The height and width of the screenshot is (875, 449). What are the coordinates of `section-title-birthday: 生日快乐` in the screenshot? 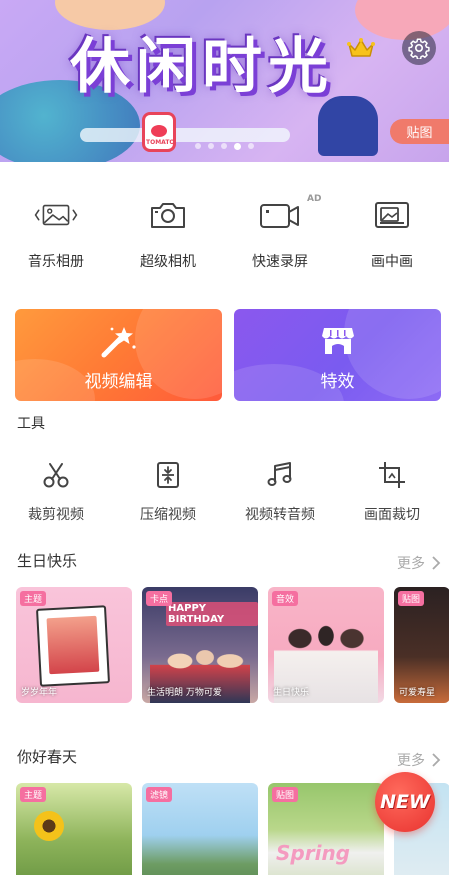 It's located at (47, 561).